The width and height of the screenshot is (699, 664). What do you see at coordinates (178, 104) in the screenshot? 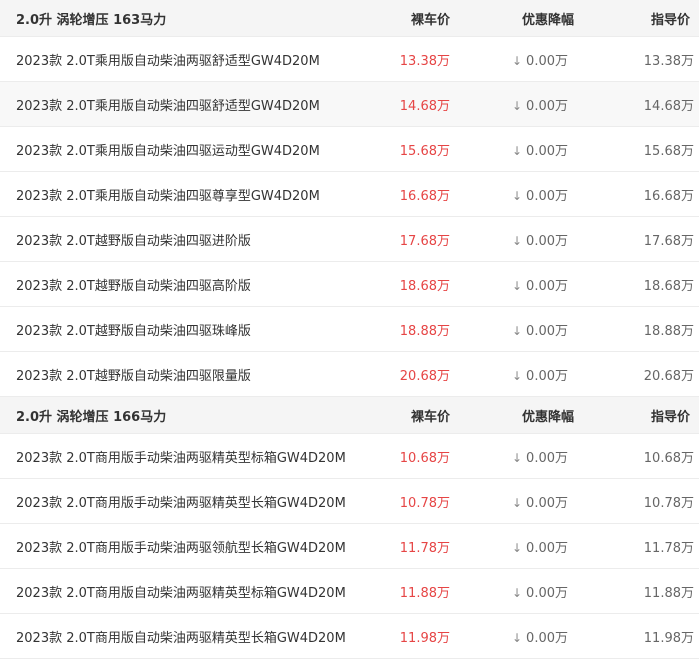
I see `model-name: 2023款 2.0T乘用版自动柴油四驱舒适型GW4D20M` at bounding box center [178, 104].